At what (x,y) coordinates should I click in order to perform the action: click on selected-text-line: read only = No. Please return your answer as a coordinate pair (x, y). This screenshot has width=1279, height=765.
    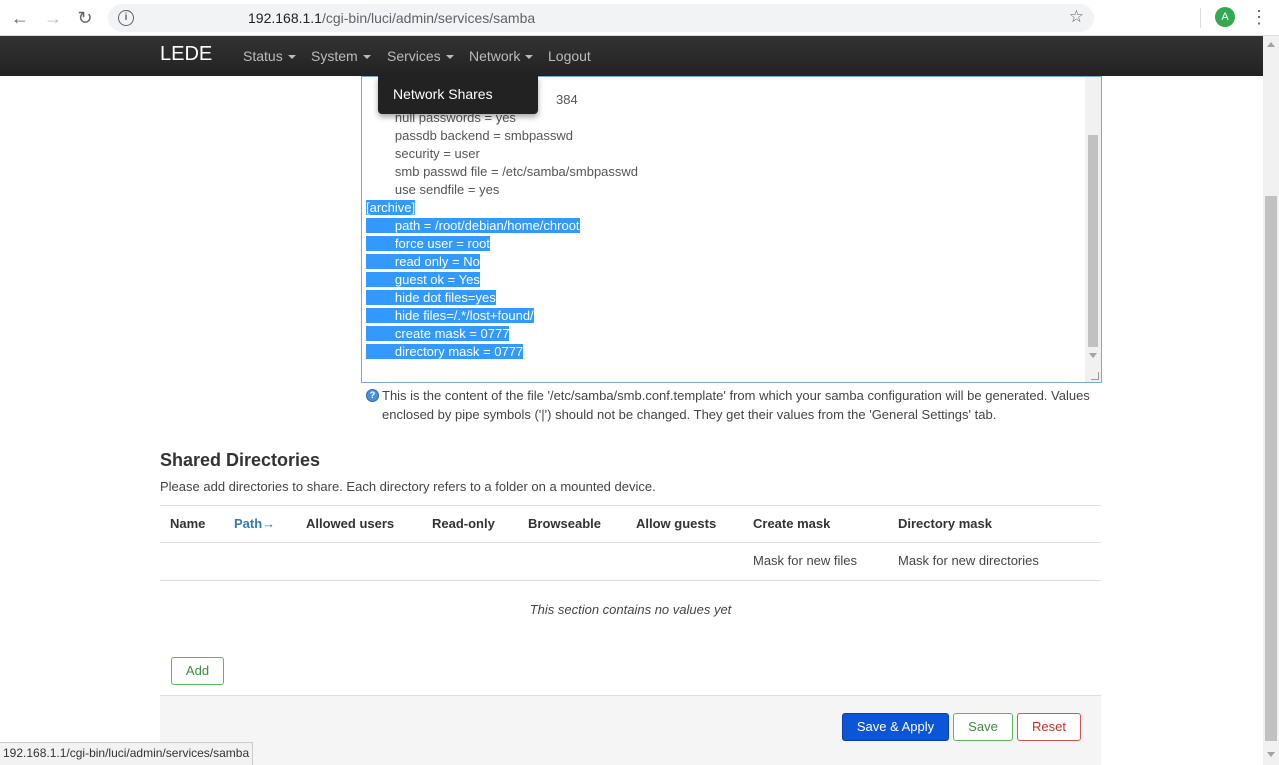
    Looking at the image, I should click on (502, 262).